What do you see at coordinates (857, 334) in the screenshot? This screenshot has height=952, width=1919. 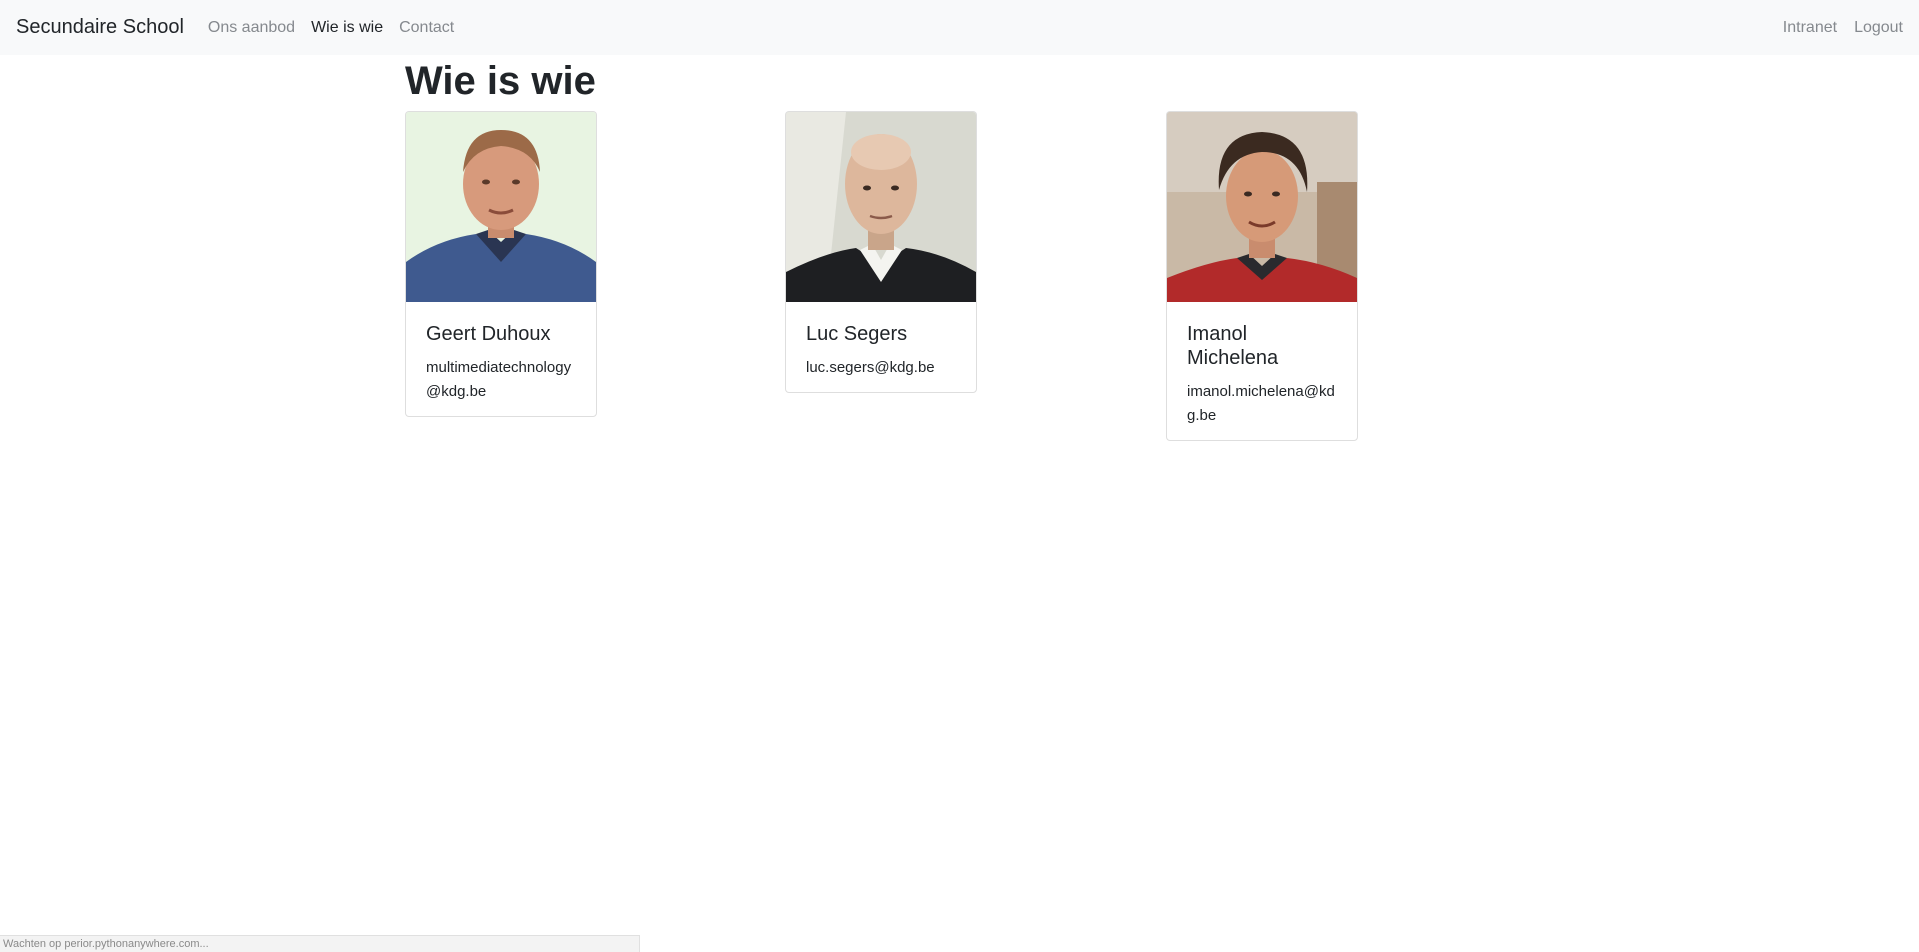 I see `person-name: Luc Segers` at bounding box center [857, 334].